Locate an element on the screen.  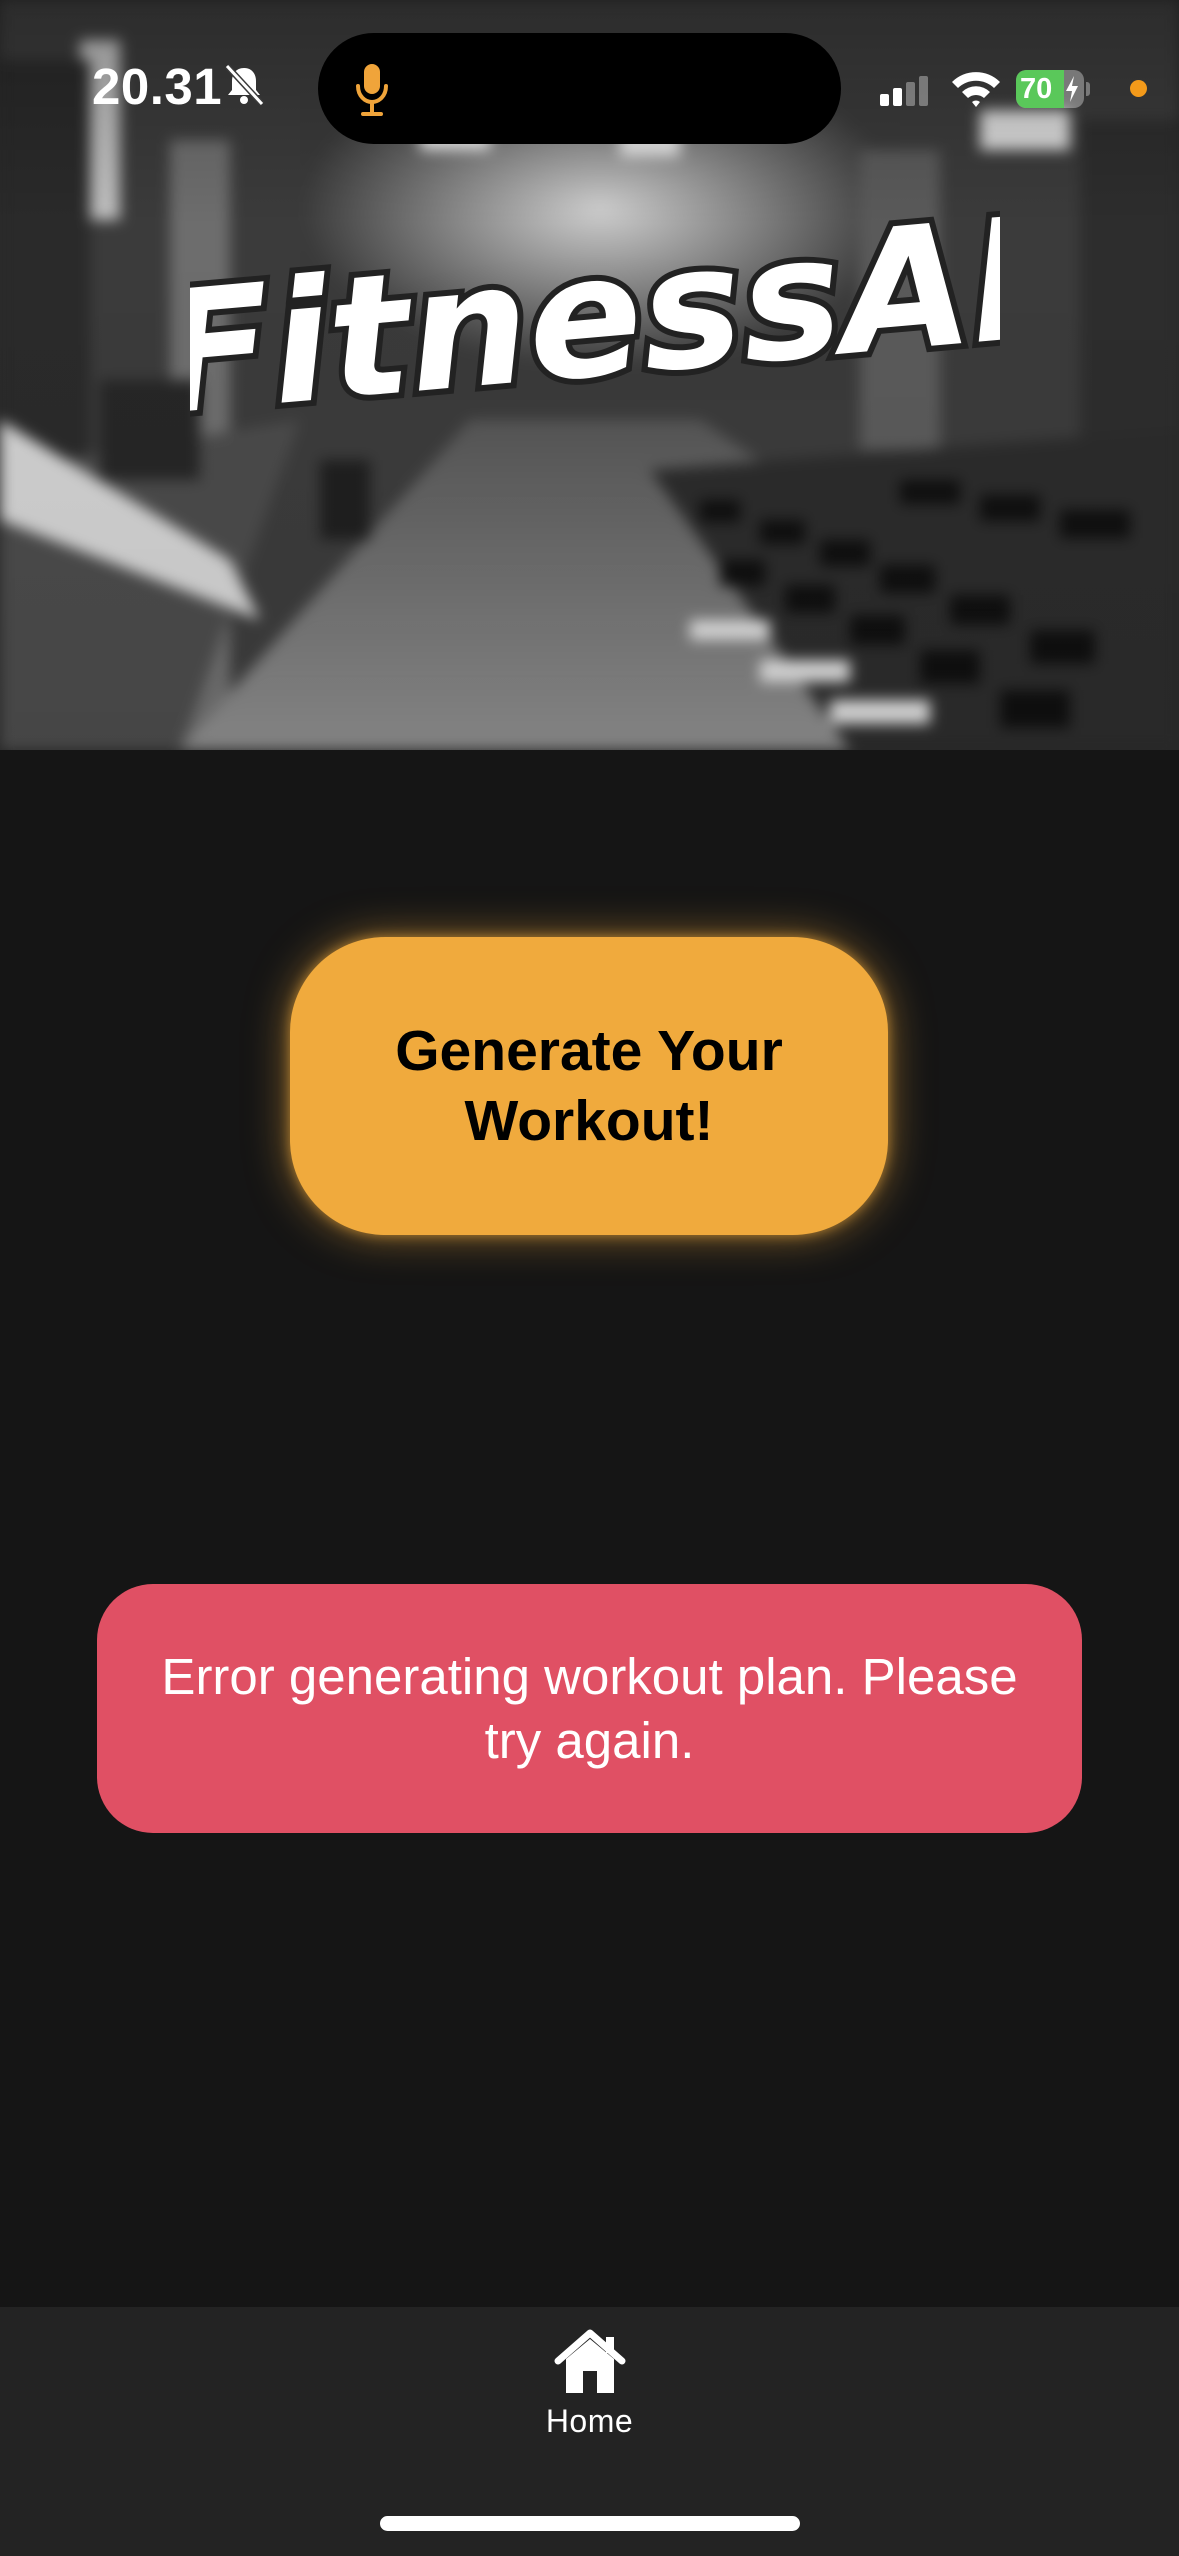
fitnessai-logo: FitnessAI is located at coordinates (595, 320).